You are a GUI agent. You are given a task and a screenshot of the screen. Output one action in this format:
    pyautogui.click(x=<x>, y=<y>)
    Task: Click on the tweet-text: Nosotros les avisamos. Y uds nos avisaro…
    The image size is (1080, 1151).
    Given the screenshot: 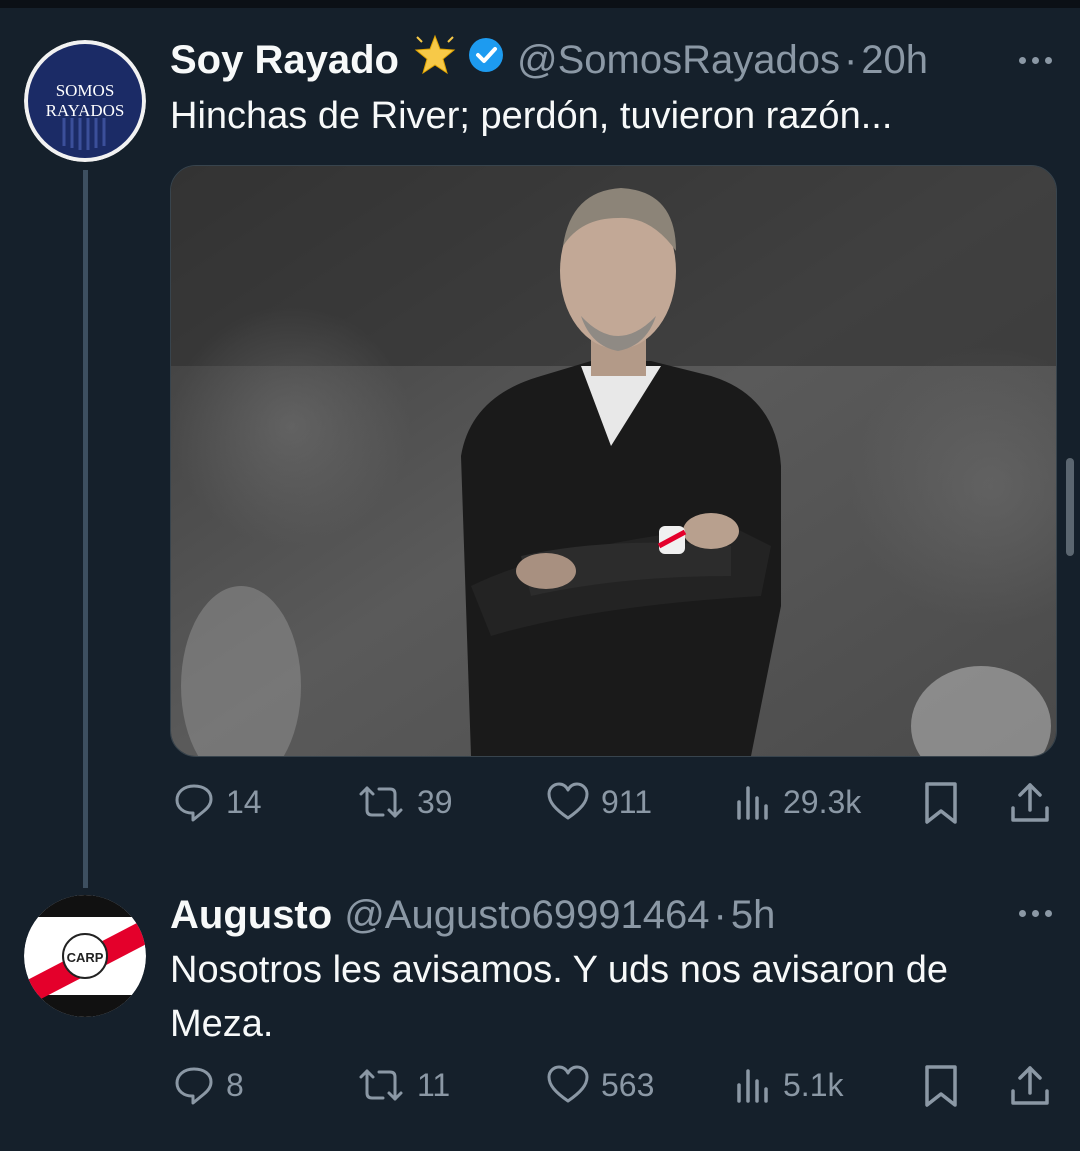 What is the action you would take?
    pyautogui.click(x=559, y=997)
    